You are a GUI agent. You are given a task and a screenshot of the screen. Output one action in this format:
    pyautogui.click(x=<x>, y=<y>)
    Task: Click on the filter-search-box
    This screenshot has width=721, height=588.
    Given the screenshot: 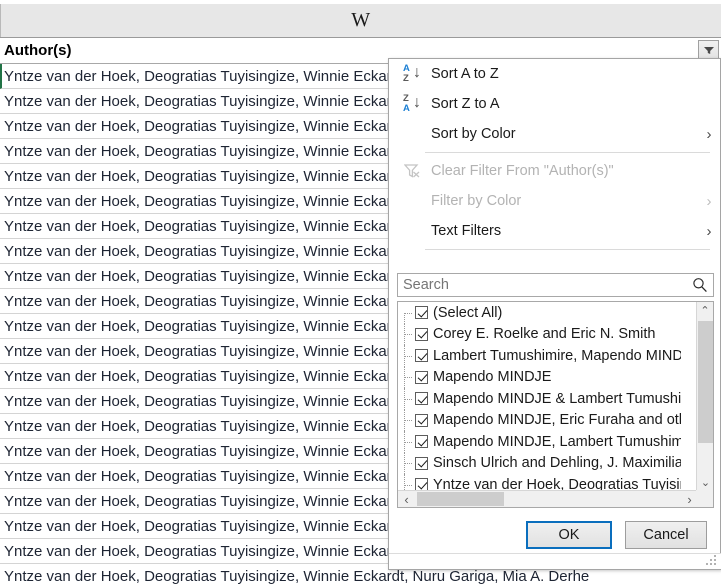 What is the action you would take?
    pyautogui.click(x=555, y=285)
    